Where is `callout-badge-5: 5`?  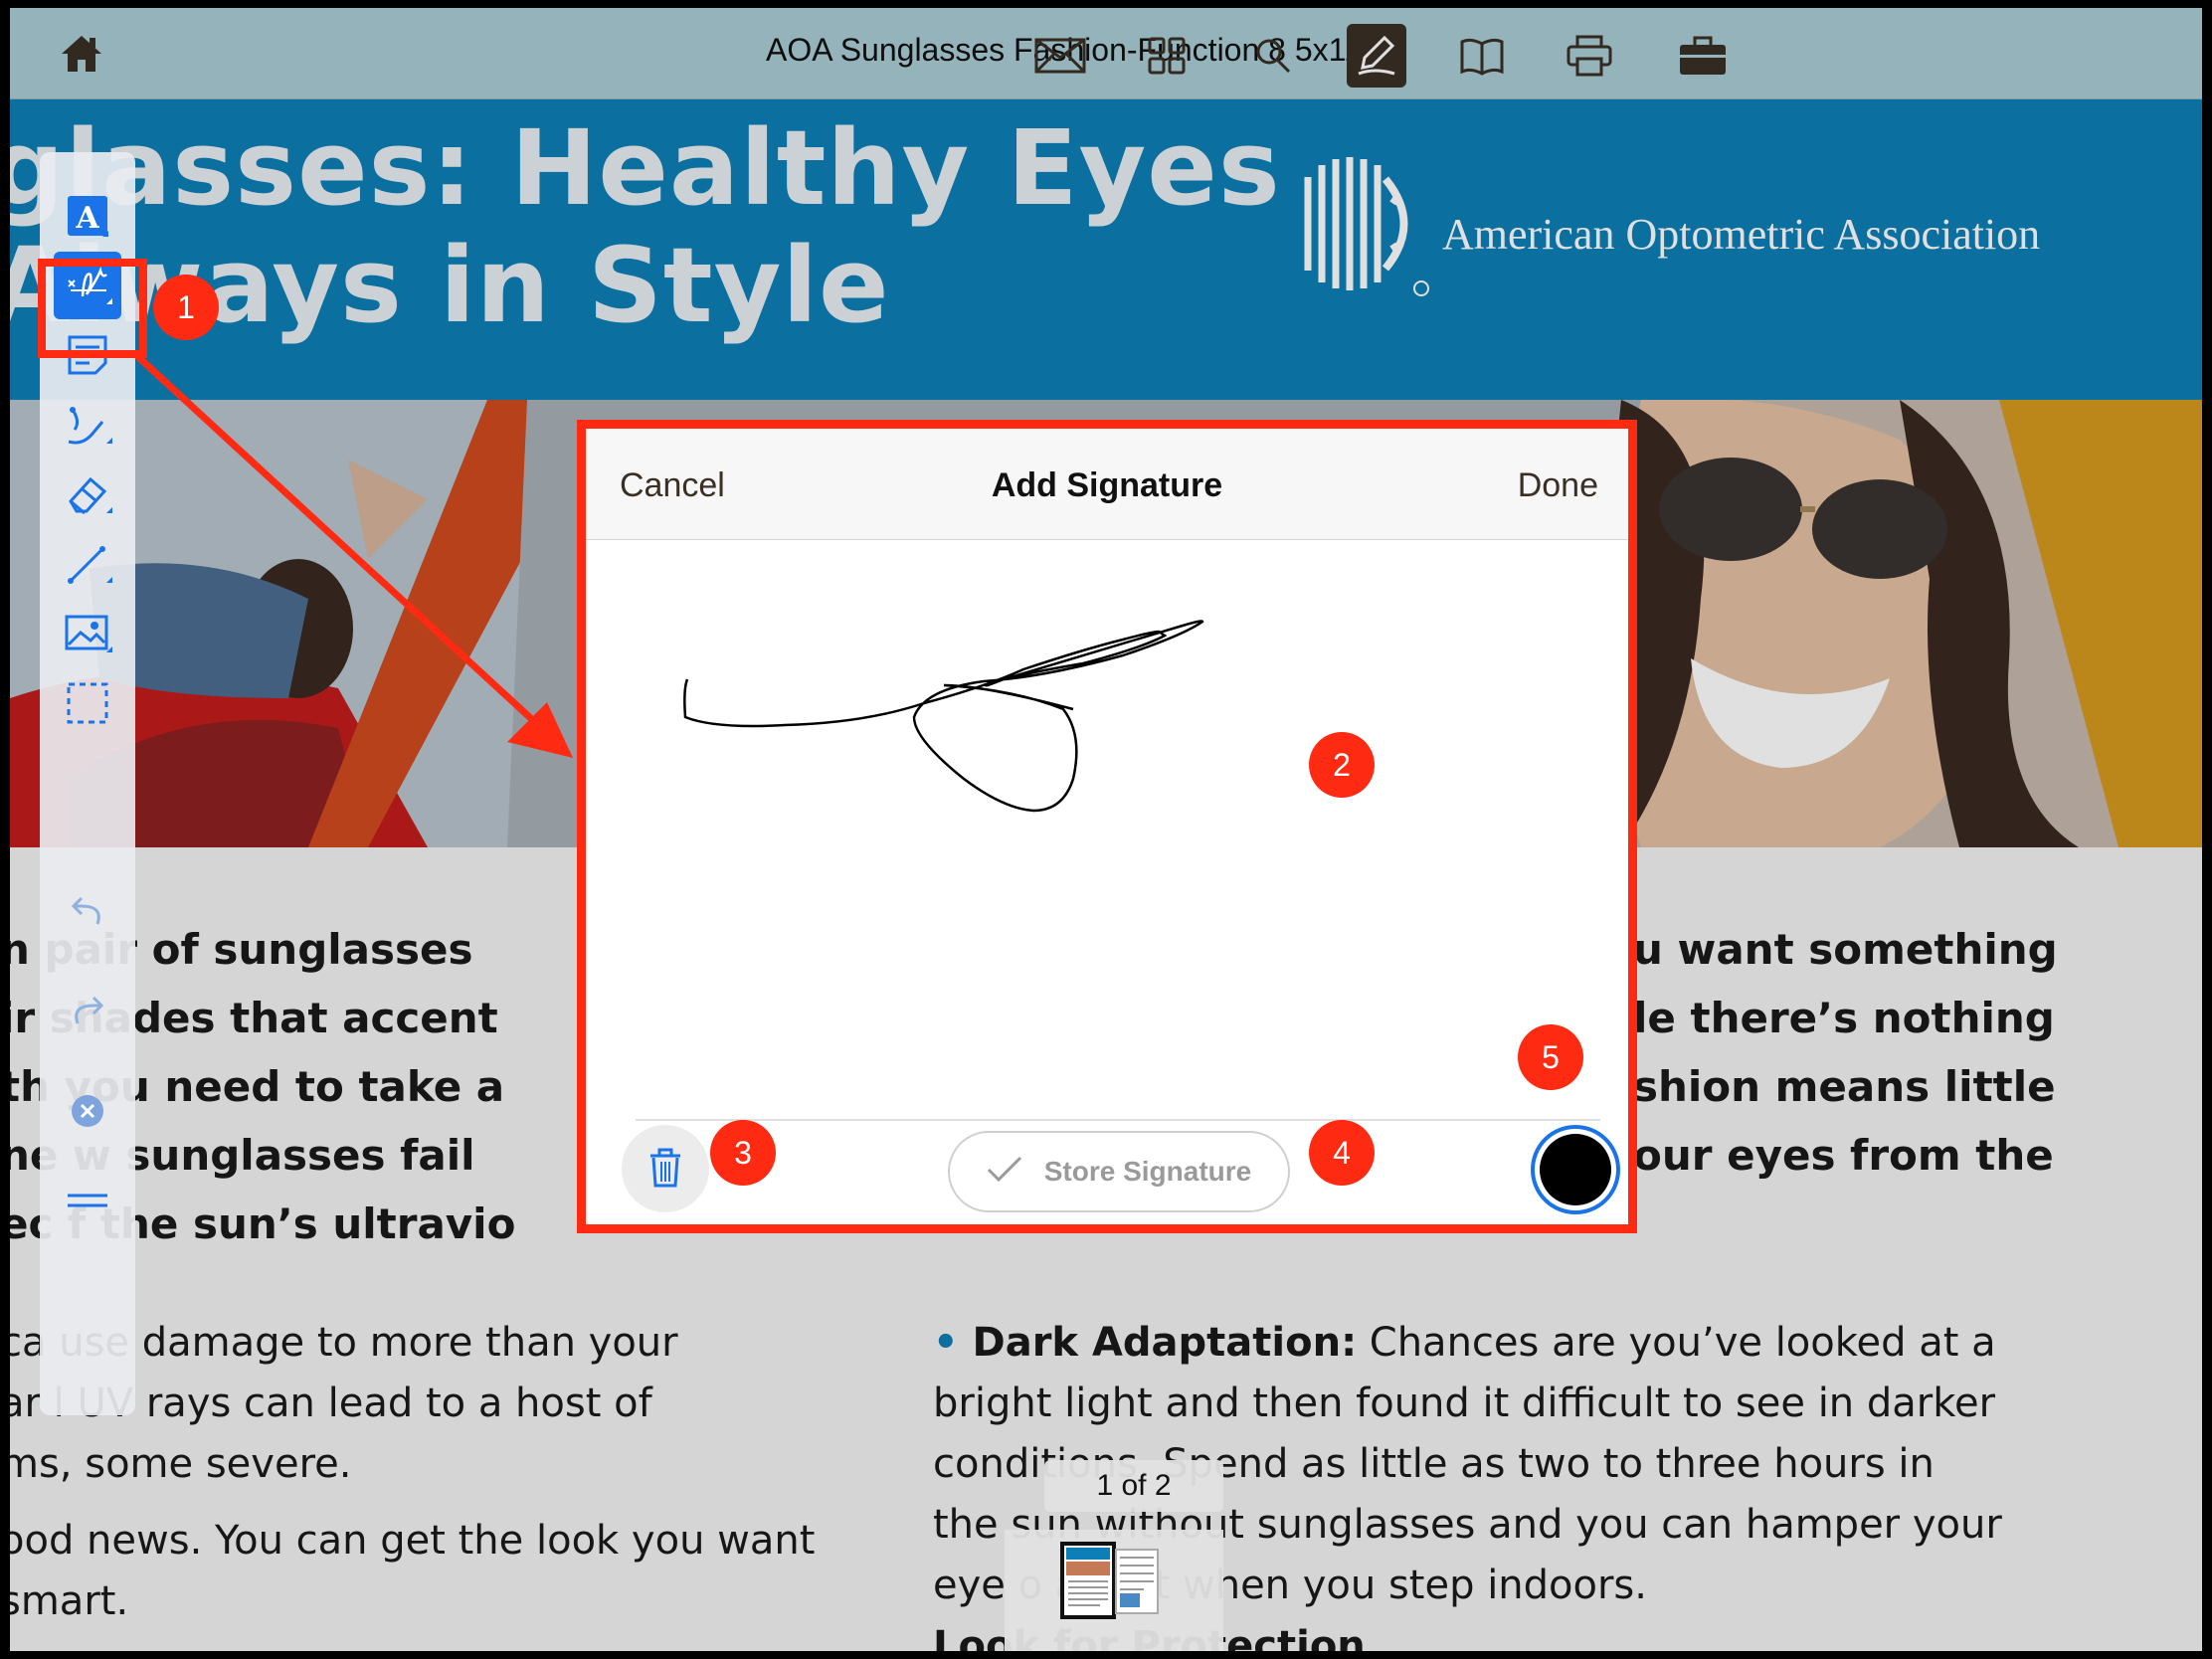
callout-badge-5: 5 is located at coordinates (1550, 1057).